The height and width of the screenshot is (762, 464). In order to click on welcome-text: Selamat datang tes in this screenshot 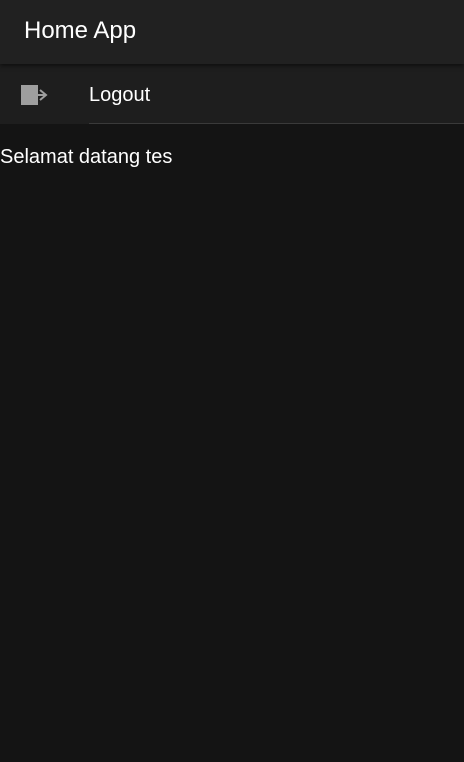, I will do `click(86, 157)`.